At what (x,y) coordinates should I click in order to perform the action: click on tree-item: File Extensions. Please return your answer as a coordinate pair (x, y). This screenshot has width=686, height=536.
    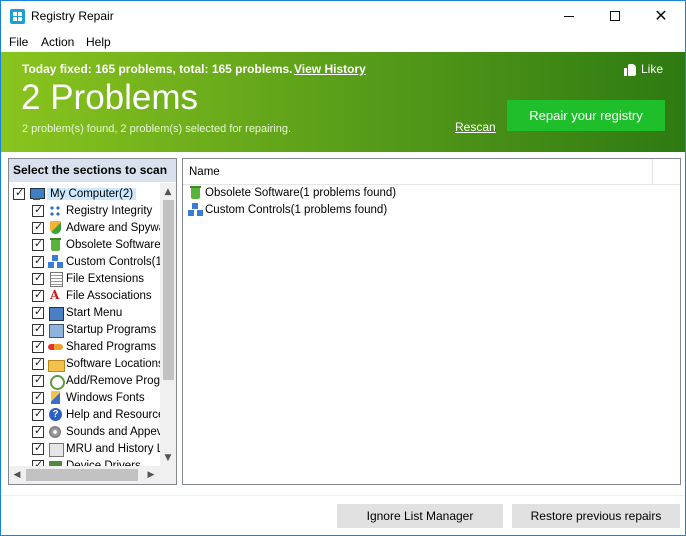
    Looking at the image, I should click on (88, 278).